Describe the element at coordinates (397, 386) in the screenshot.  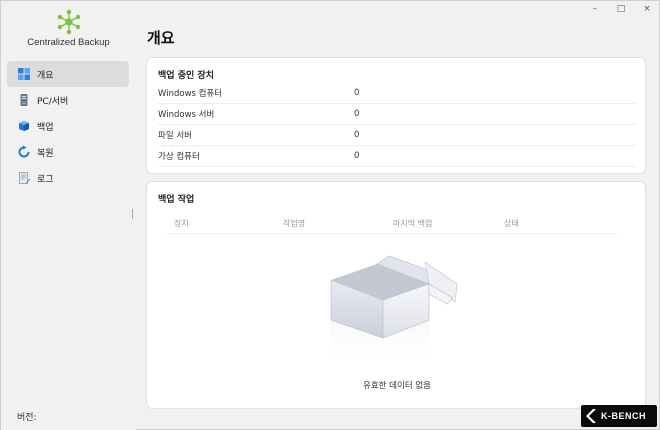
I see `empty-state-text: 유효한 데이터 없음` at that location.